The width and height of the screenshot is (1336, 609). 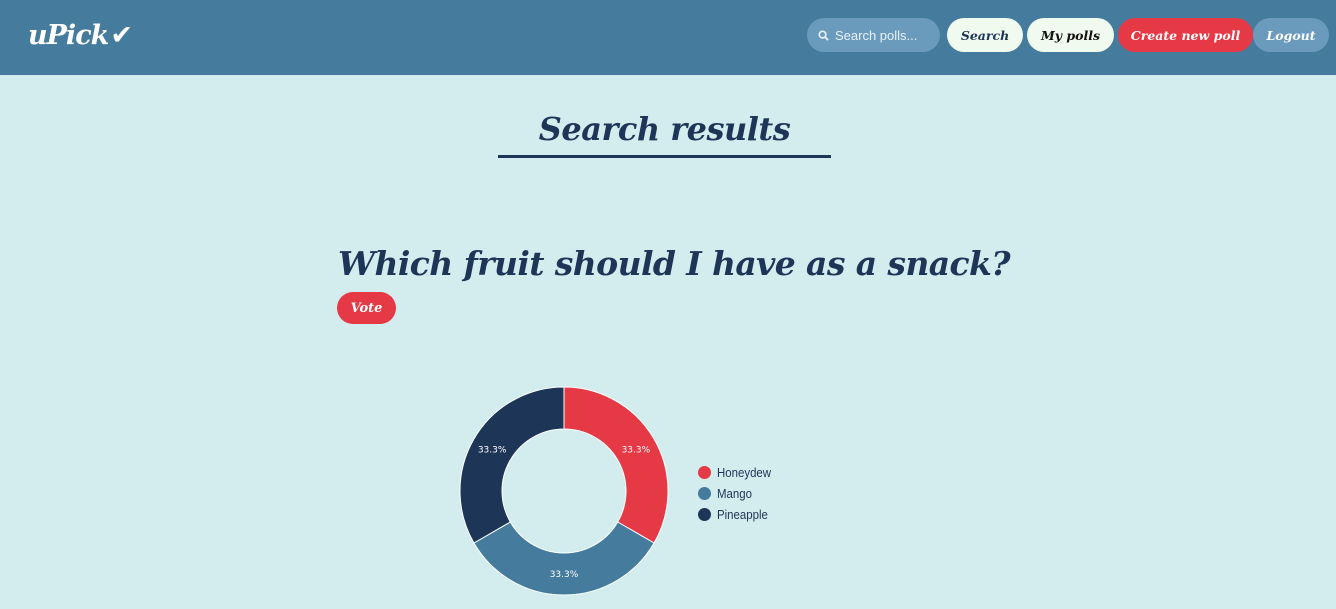 I want to click on logo-text: uPick, so click(x=68, y=35).